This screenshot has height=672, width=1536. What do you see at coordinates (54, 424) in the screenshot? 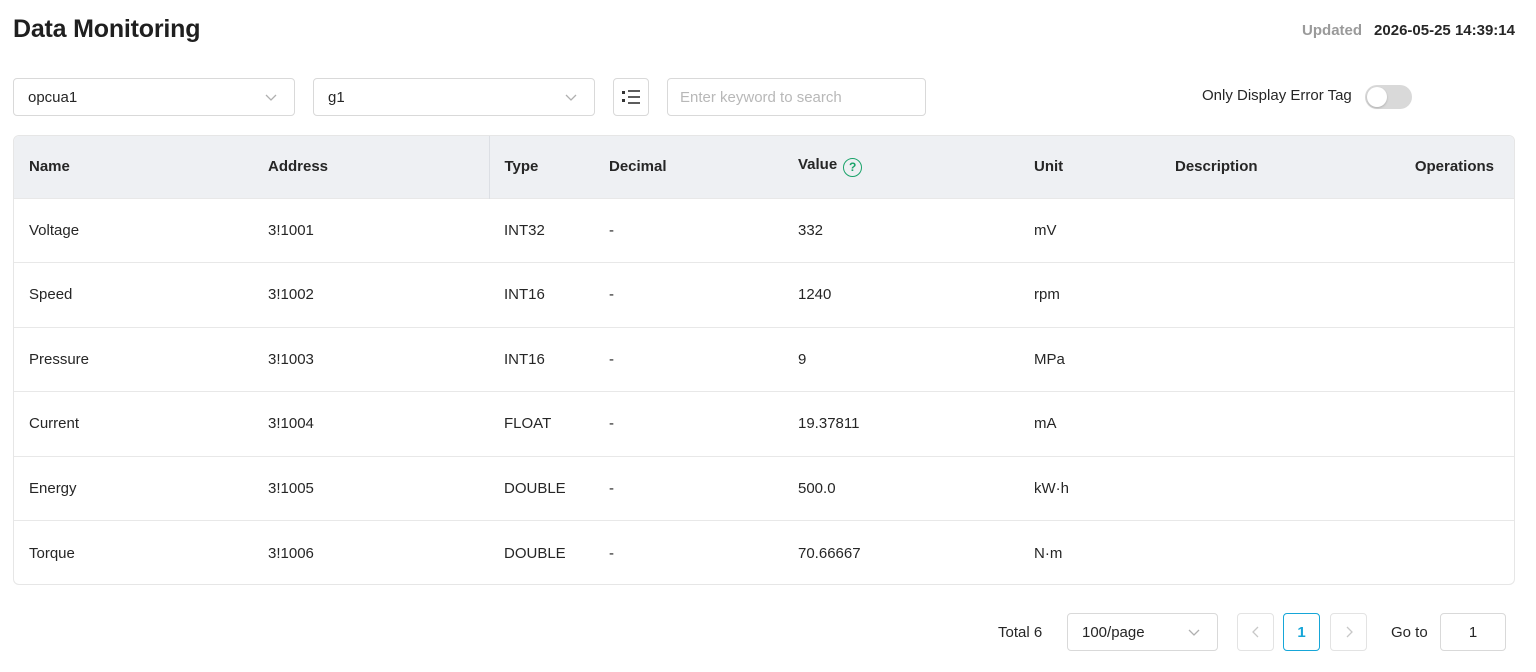
I see `cell-name: Current` at bounding box center [54, 424].